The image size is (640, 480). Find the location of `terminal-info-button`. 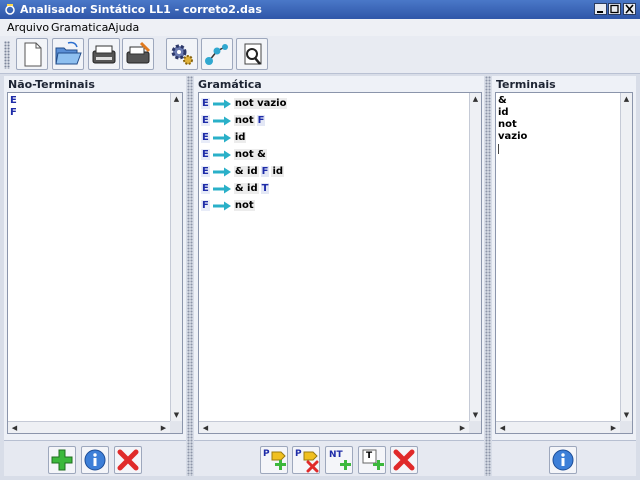

terminal-info-button is located at coordinates (563, 460).